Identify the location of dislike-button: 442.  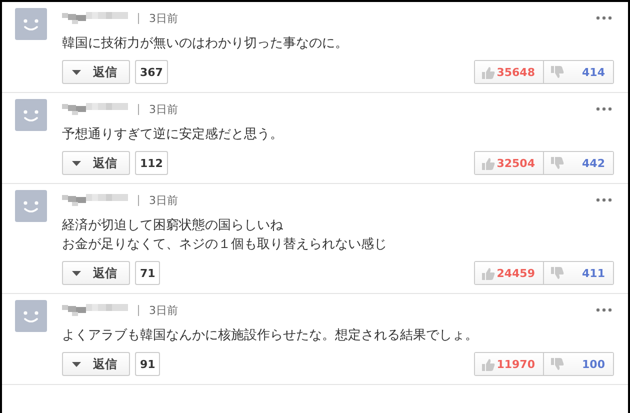
(578, 163).